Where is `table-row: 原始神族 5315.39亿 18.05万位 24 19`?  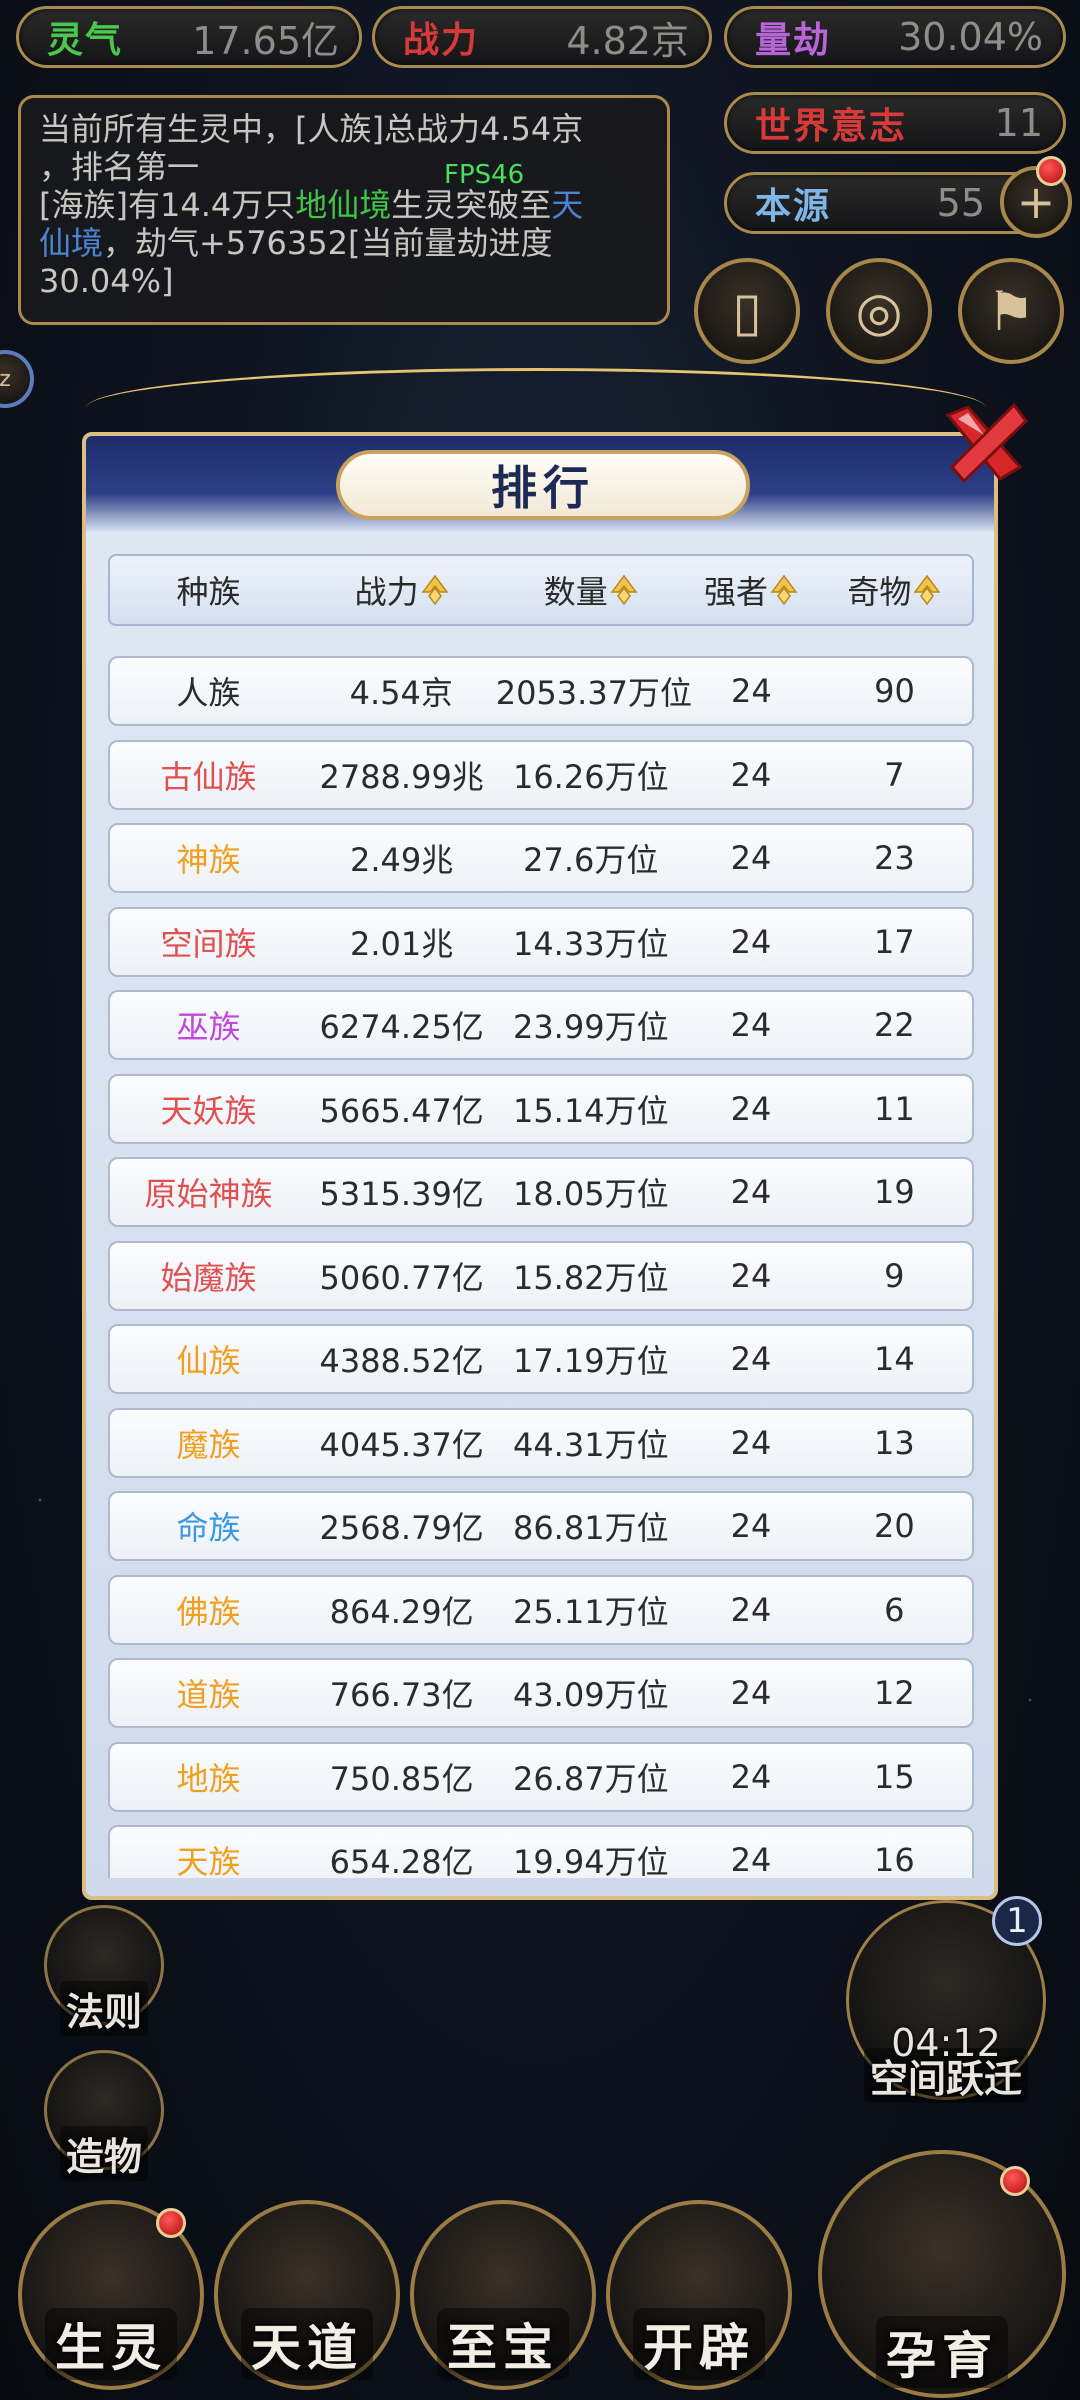
table-row: 原始神族 5315.39亿 18.05万位 24 19 is located at coordinates (541, 1192).